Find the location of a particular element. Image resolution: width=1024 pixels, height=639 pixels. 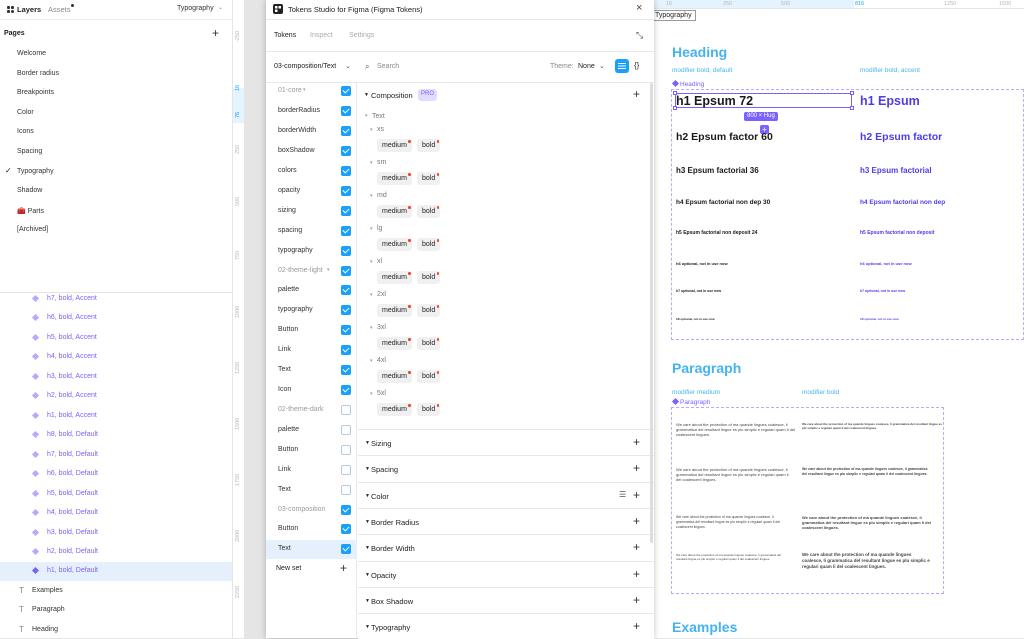

h4-accent: h4 Epsum factorial non dep is located at coordinates (902, 202).